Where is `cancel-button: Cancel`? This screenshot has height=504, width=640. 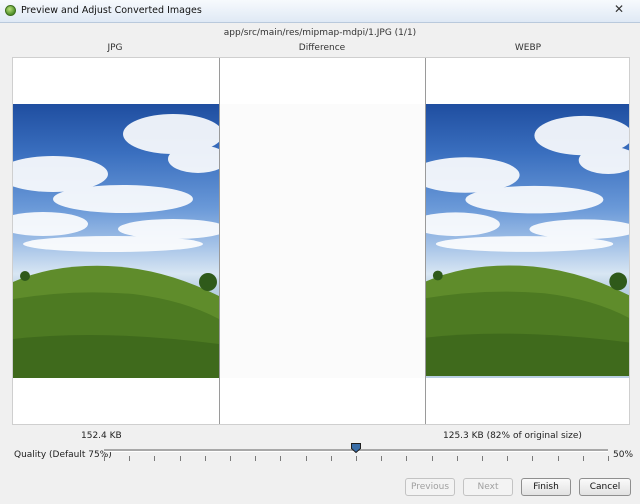 cancel-button: Cancel is located at coordinates (605, 487).